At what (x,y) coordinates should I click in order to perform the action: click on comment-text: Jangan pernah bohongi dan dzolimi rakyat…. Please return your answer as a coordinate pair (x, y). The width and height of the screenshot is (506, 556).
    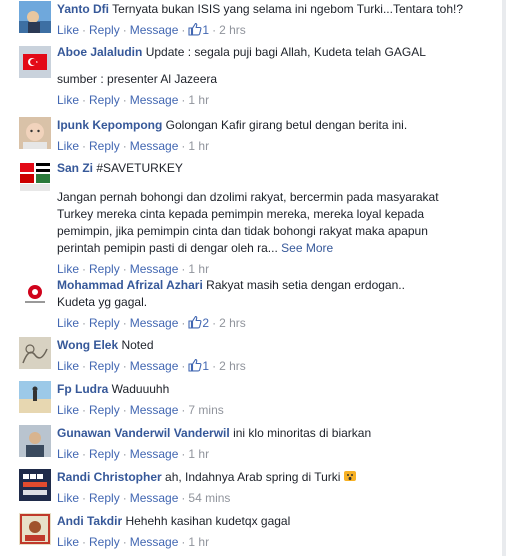
    Looking at the image, I should click on (248, 197).